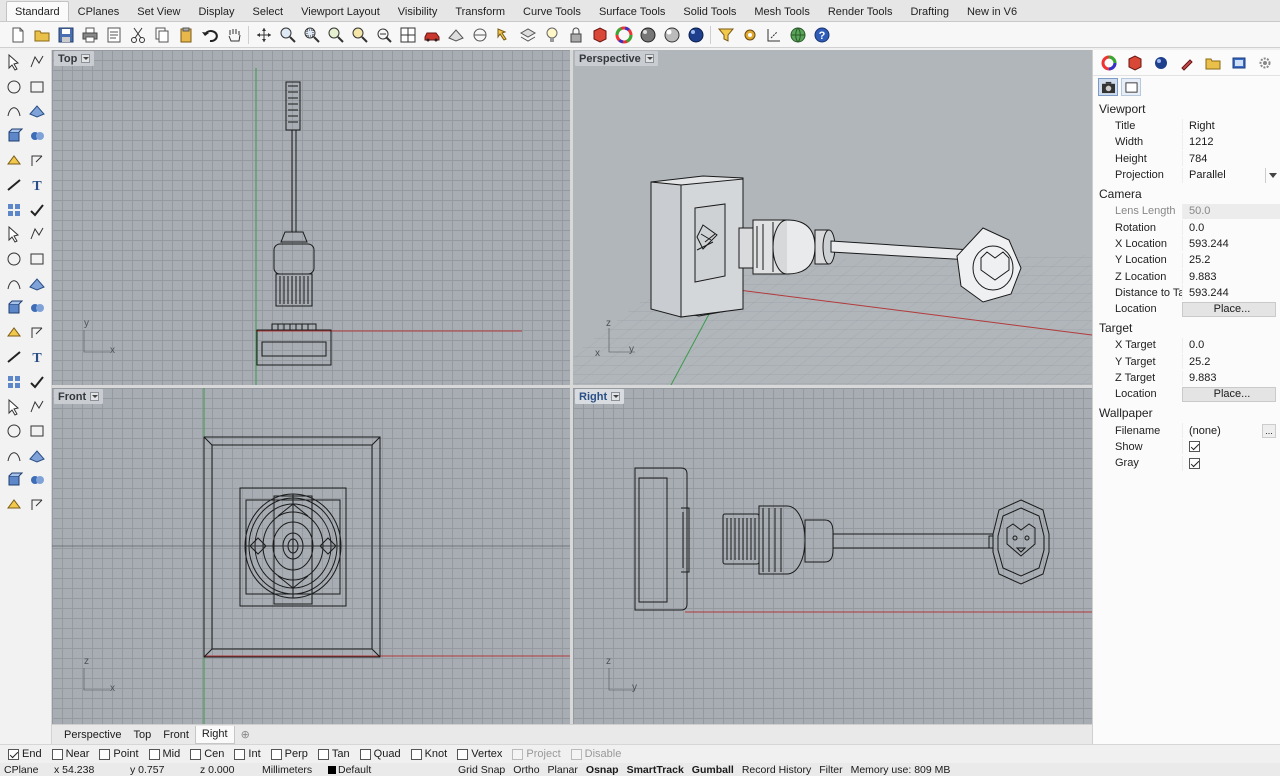 This screenshot has width=1280, height=776. I want to click on lock-icon, so click(575, 35).